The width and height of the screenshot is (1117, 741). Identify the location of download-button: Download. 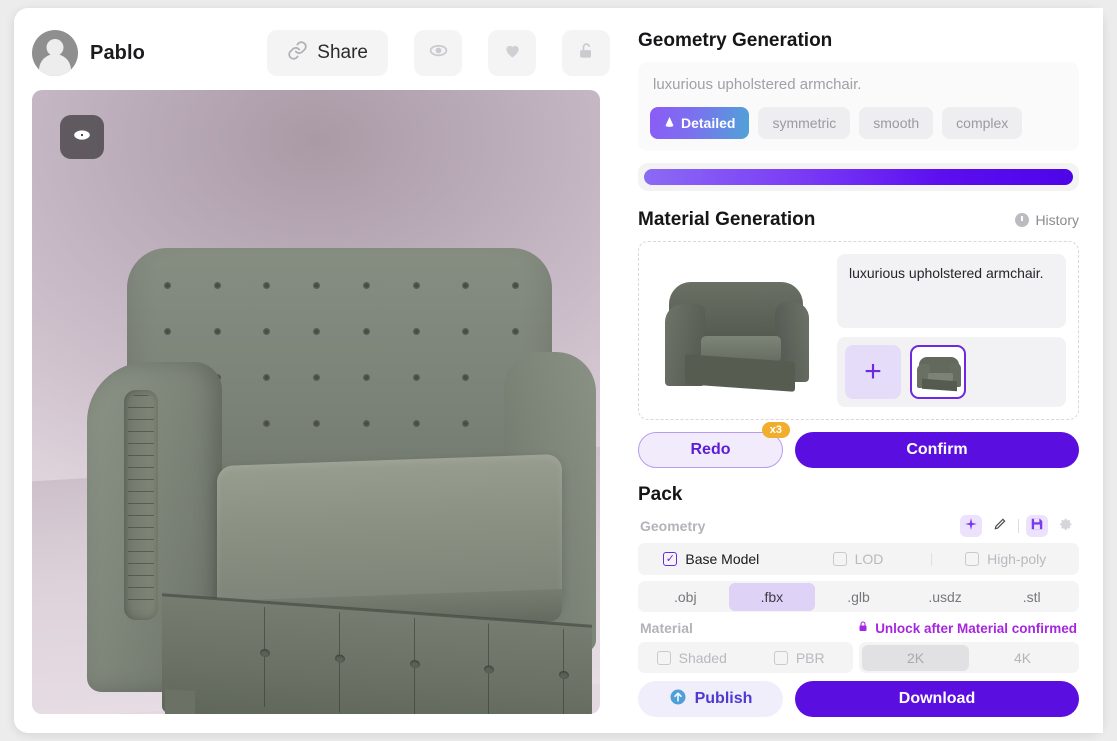
(937, 699).